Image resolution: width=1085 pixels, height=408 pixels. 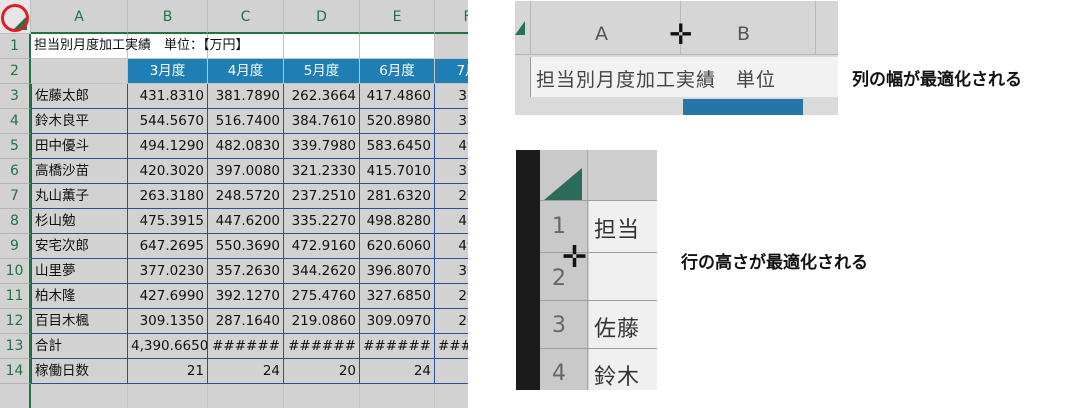 What do you see at coordinates (15, 321) in the screenshot?
I see `row-header-12: 12` at bounding box center [15, 321].